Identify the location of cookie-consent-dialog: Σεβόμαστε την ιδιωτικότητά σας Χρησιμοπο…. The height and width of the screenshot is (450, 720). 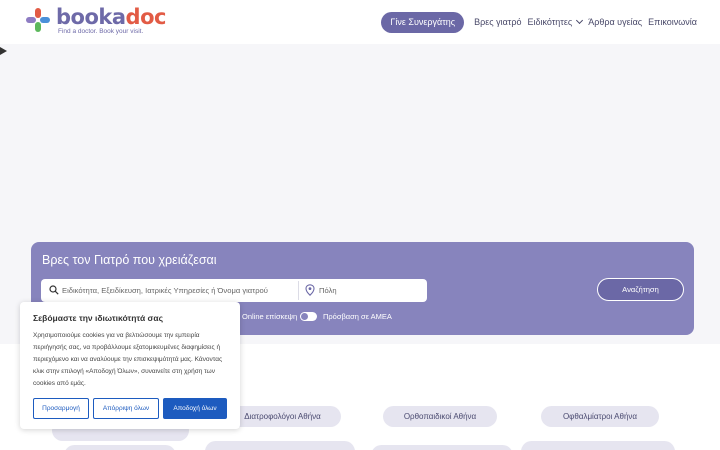
(130, 365).